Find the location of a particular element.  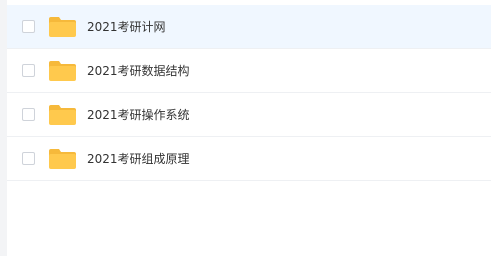

file-name: 2021考研数据结构 is located at coordinates (138, 70).